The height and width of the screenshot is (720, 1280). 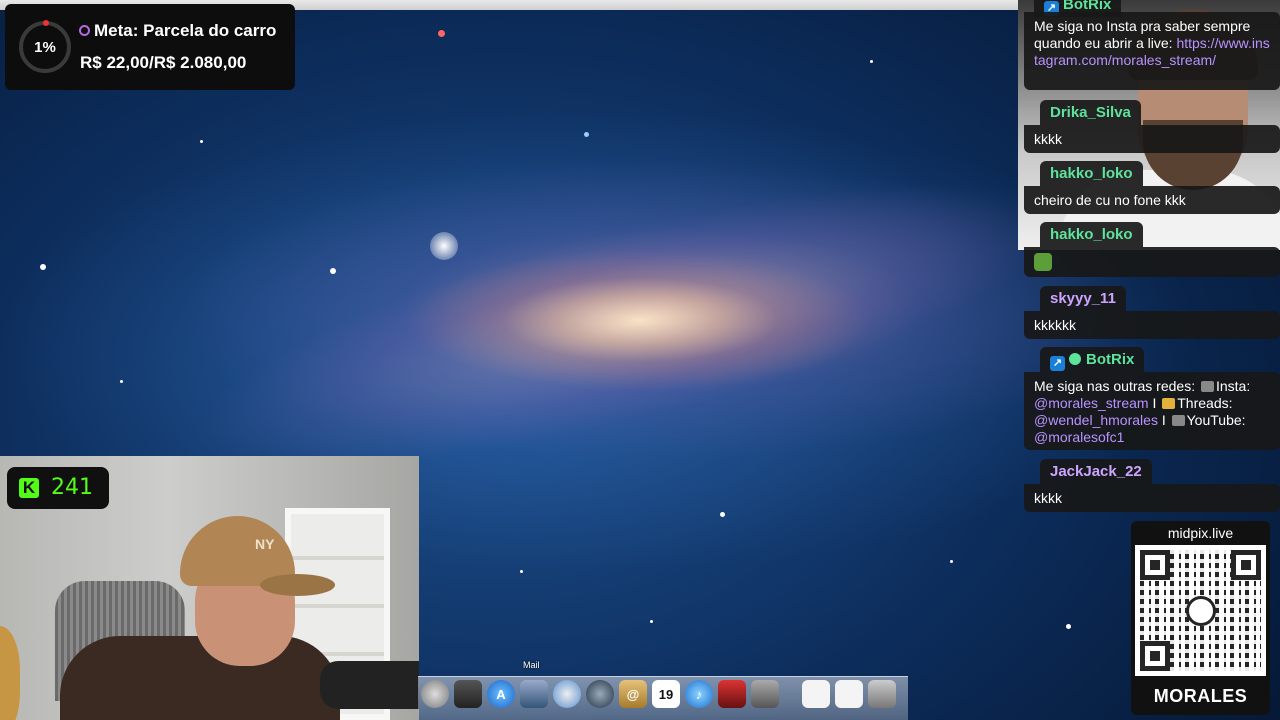 What do you see at coordinates (1096, 471) in the screenshot?
I see `chat-username: JackJack_22` at bounding box center [1096, 471].